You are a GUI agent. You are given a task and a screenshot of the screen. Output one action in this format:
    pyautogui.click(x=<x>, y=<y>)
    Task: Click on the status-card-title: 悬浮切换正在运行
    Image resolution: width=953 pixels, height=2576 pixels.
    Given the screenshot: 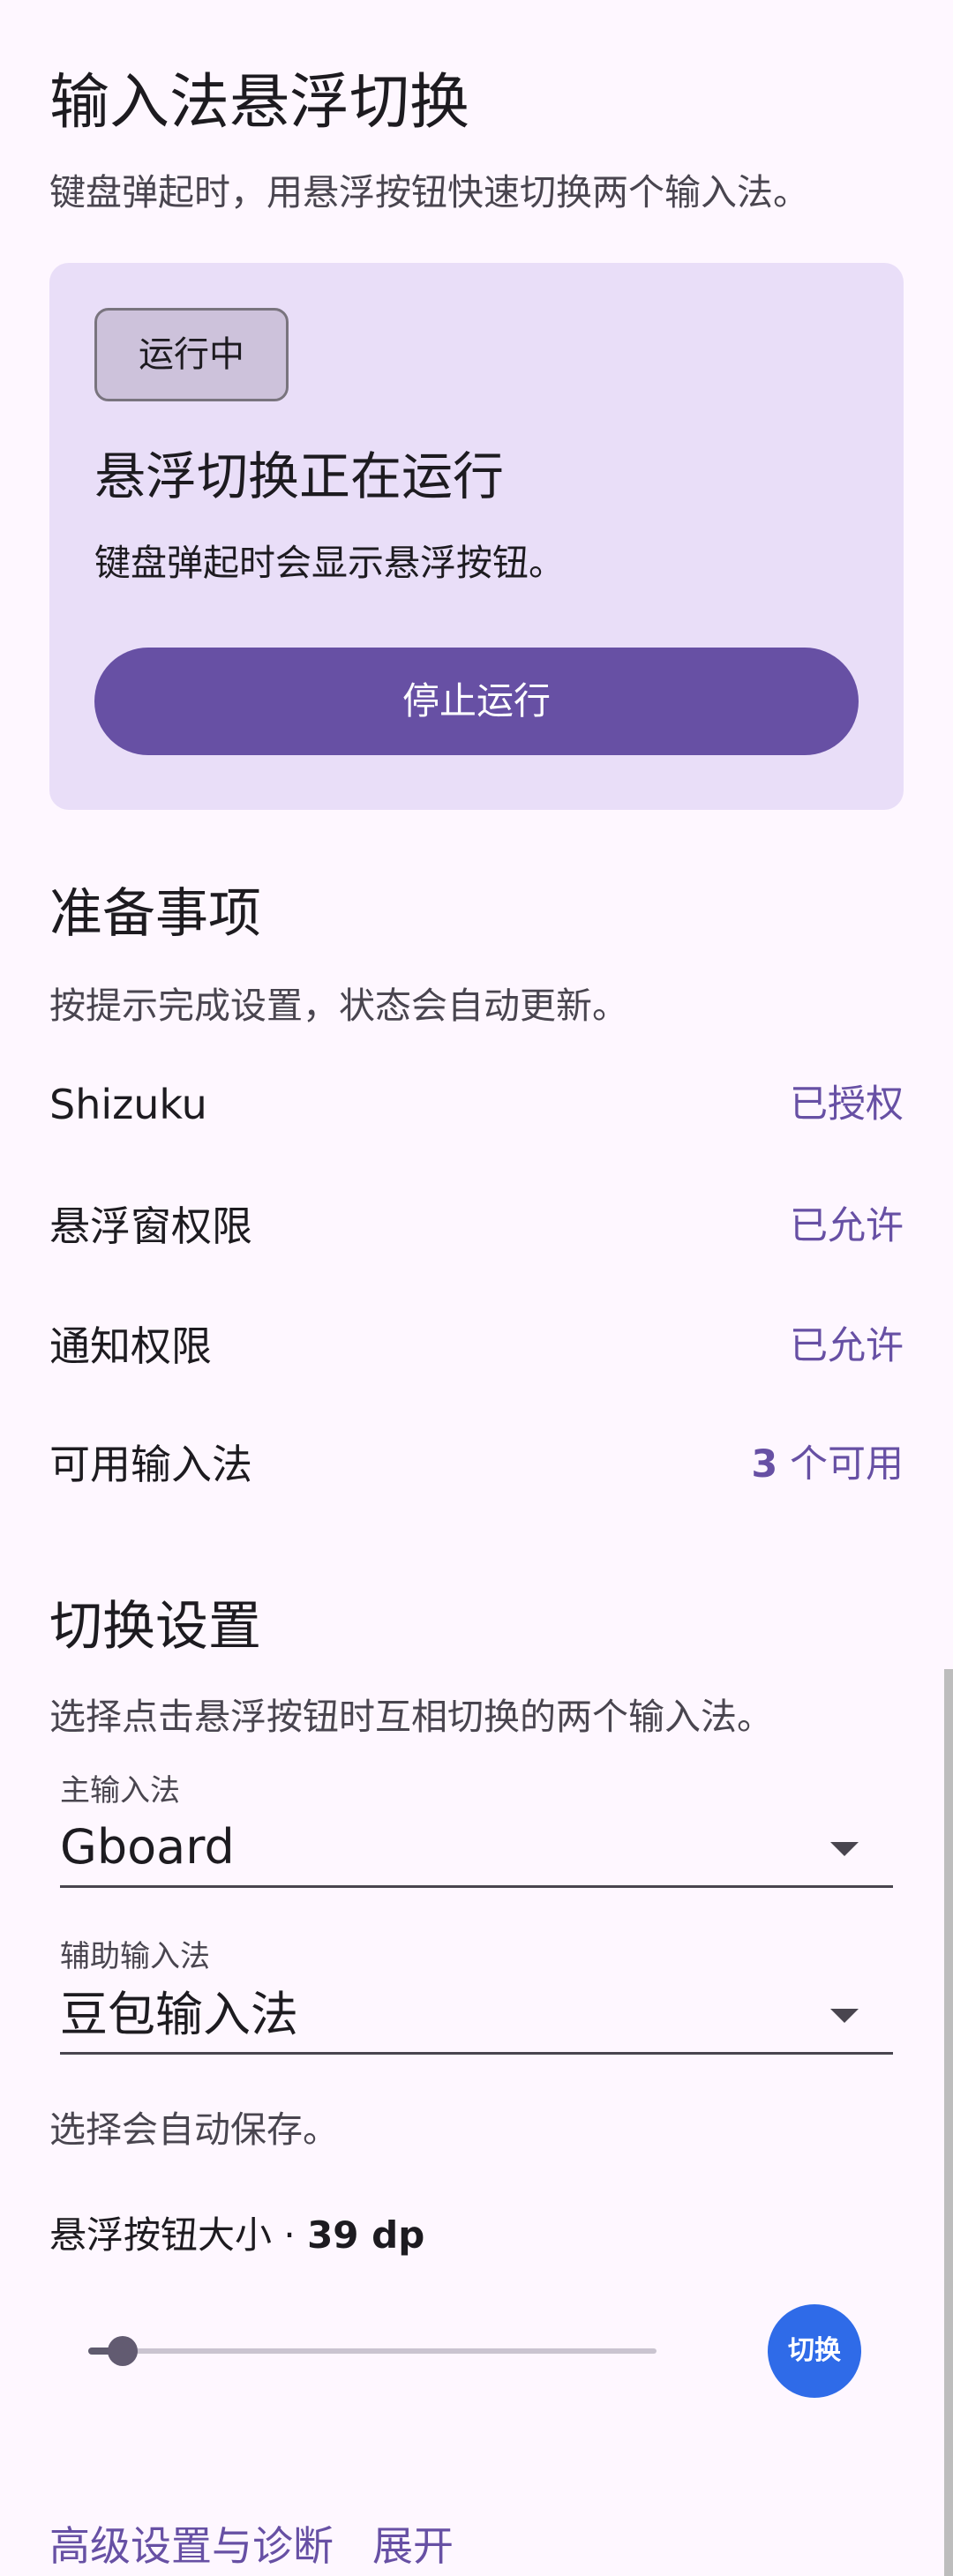 What is the action you would take?
    pyautogui.click(x=299, y=476)
    